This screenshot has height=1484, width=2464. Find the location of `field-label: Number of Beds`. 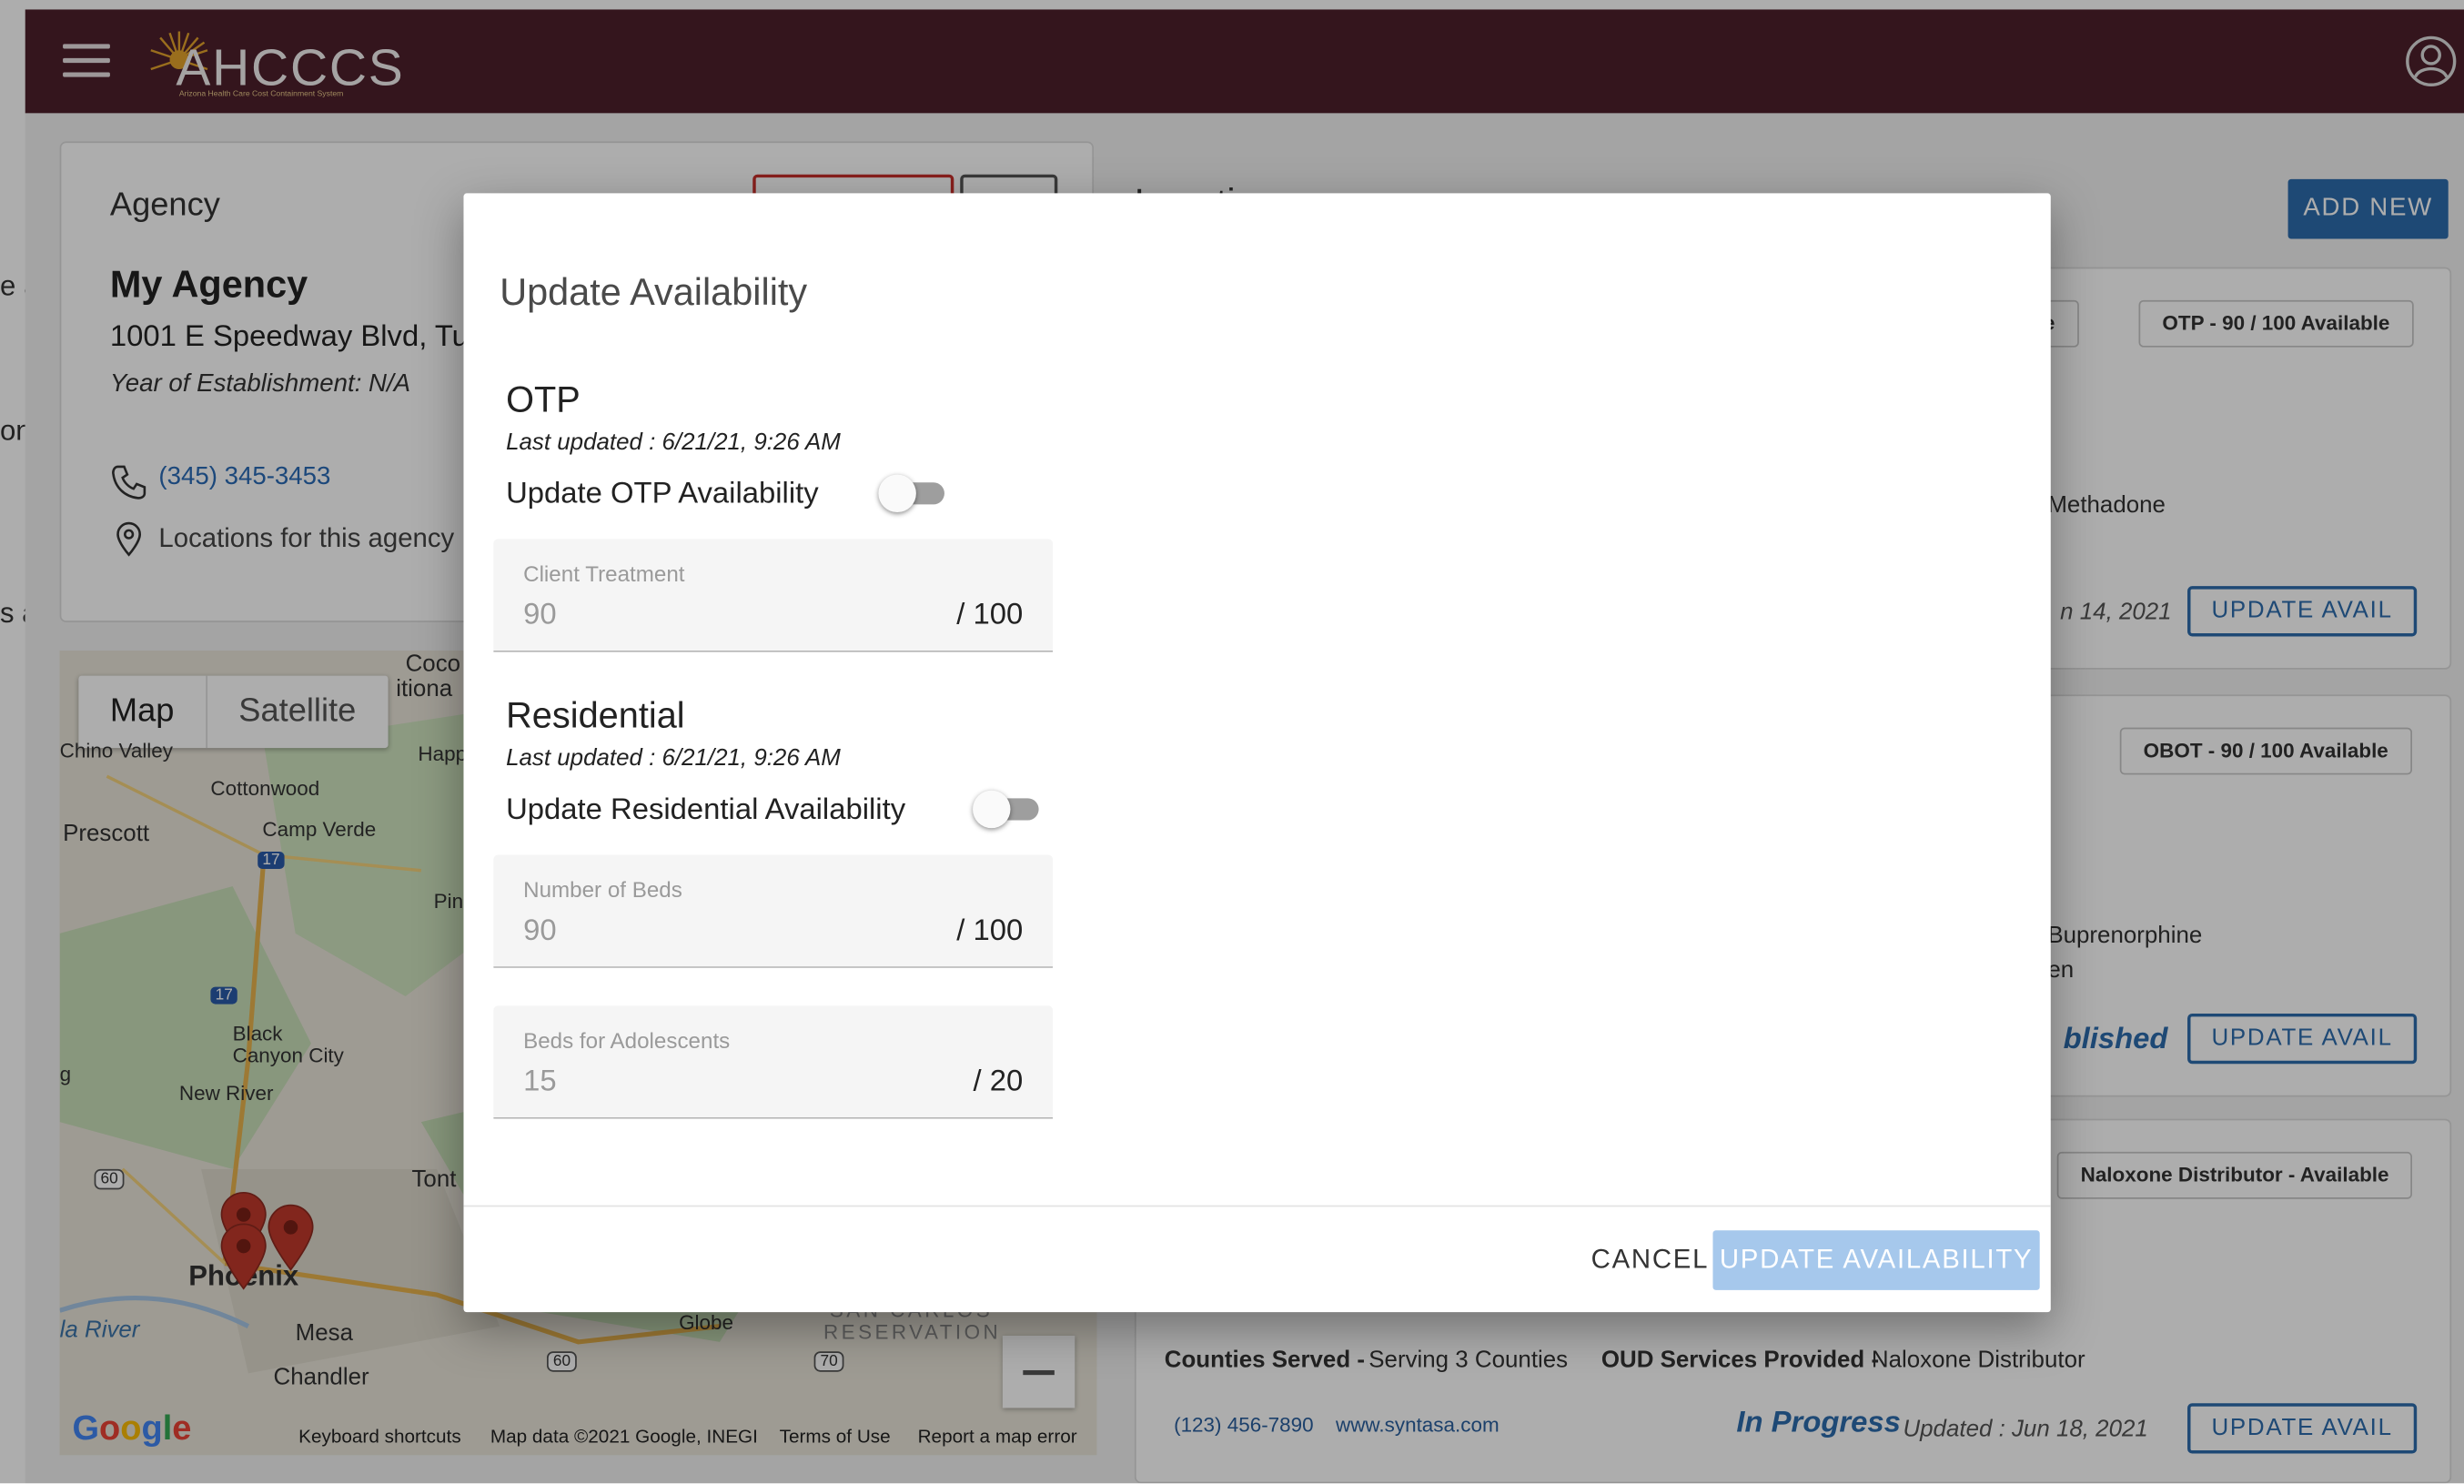

field-label: Number of Beds is located at coordinates (602, 889).